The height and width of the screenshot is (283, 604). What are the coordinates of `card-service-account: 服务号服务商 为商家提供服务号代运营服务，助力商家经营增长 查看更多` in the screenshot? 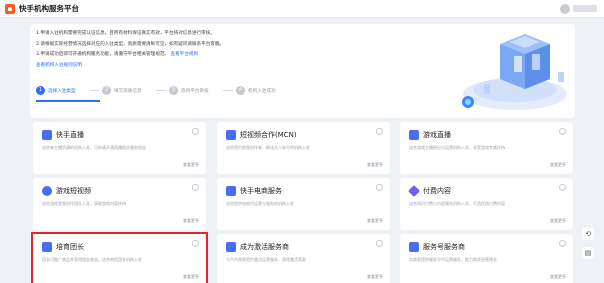 It's located at (486, 258).